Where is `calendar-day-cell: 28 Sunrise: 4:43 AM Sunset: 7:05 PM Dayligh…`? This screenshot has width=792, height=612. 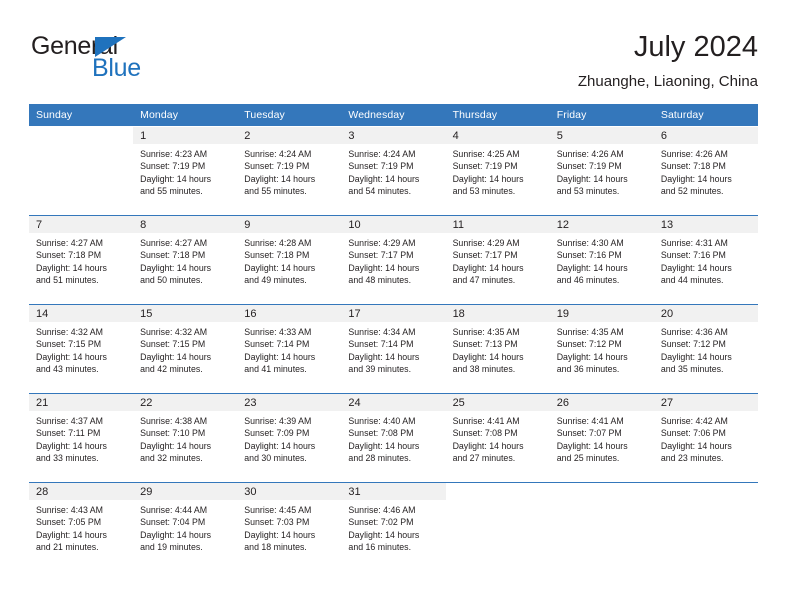 calendar-day-cell: 28 Sunrise: 4:43 AM Sunset: 7:05 PM Dayligh… is located at coordinates (81, 527).